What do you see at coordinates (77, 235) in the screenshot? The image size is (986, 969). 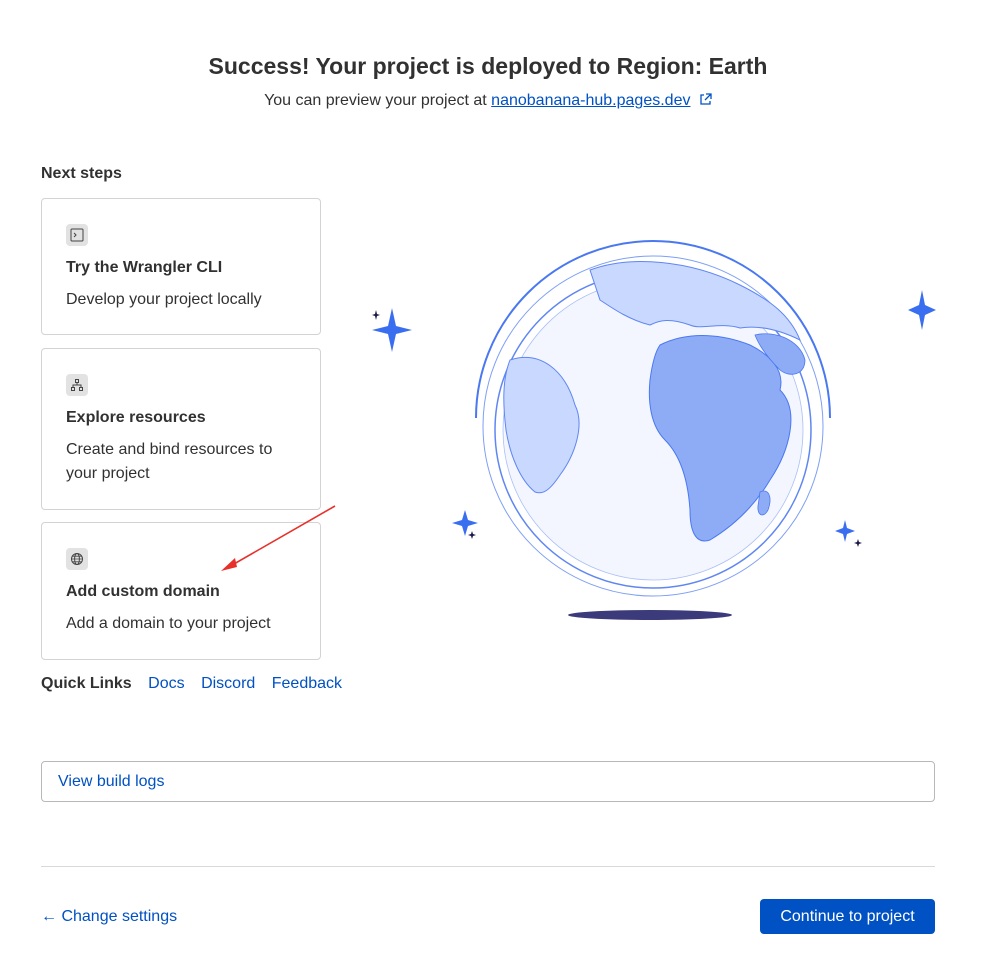 I see `terminal-icon` at bounding box center [77, 235].